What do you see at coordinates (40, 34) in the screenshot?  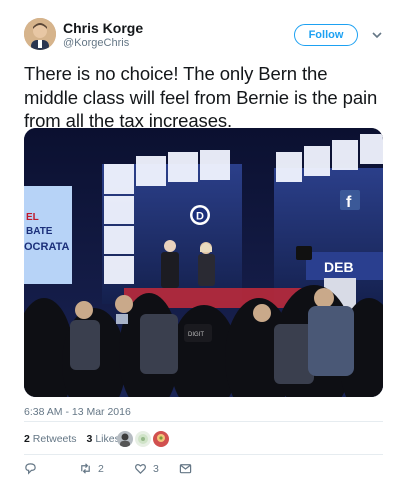 I see `avatar` at bounding box center [40, 34].